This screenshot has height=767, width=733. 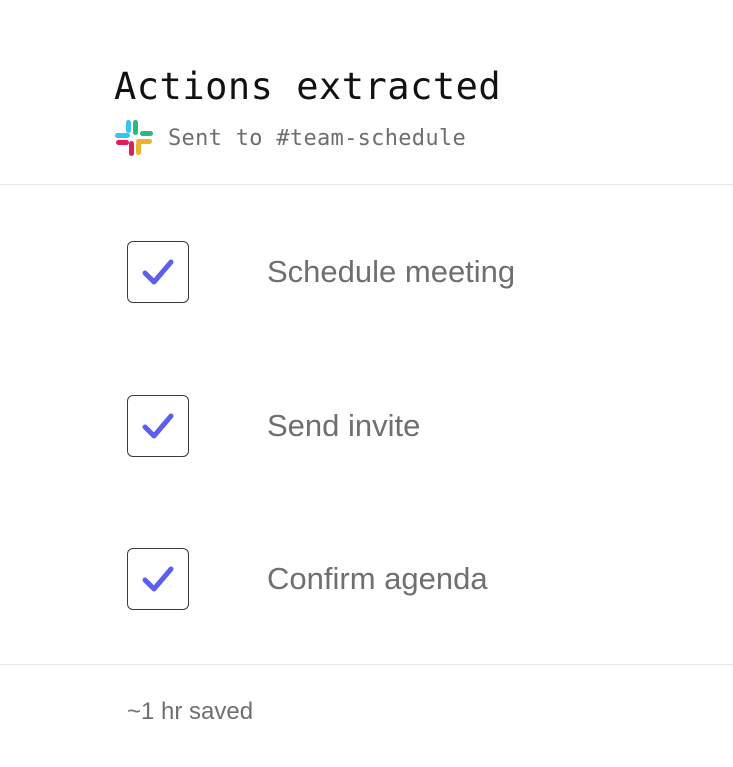 I want to click on action-item-send-invite: Send invite, so click(x=407, y=426).